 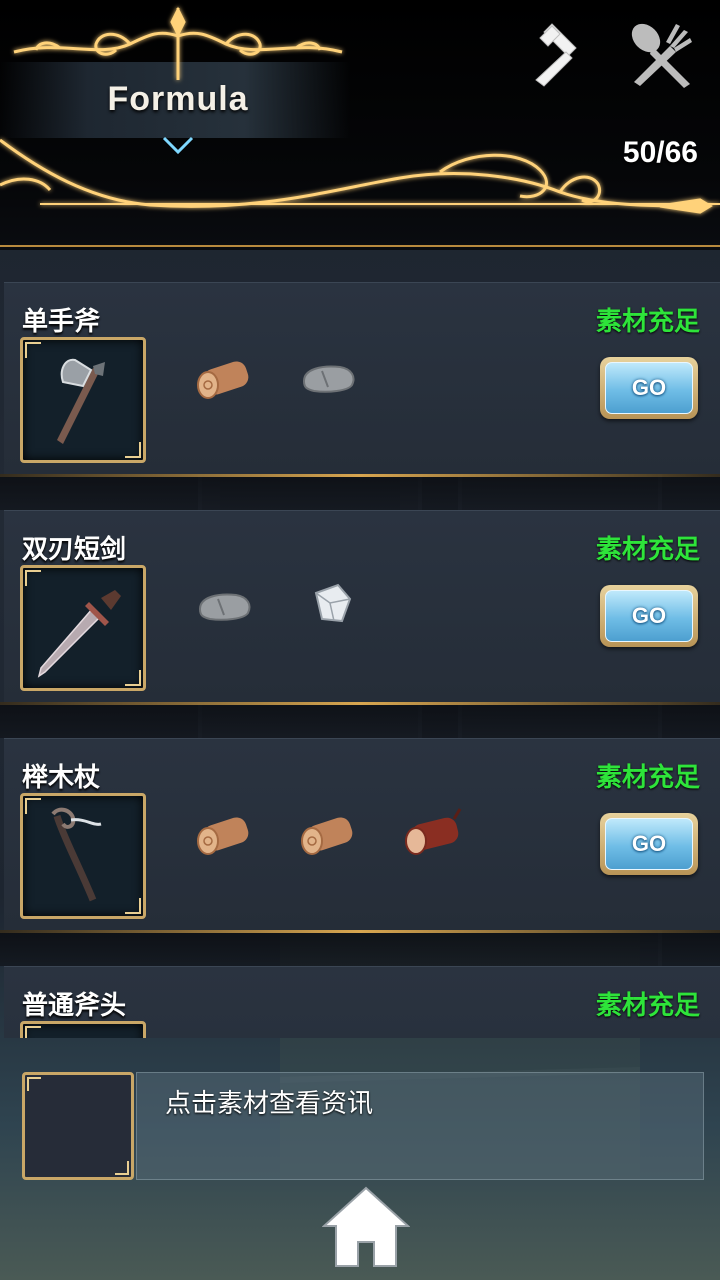 What do you see at coordinates (662, 54) in the screenshot?
I see `fork-spoon-icon` at bounding box center [662, 54].